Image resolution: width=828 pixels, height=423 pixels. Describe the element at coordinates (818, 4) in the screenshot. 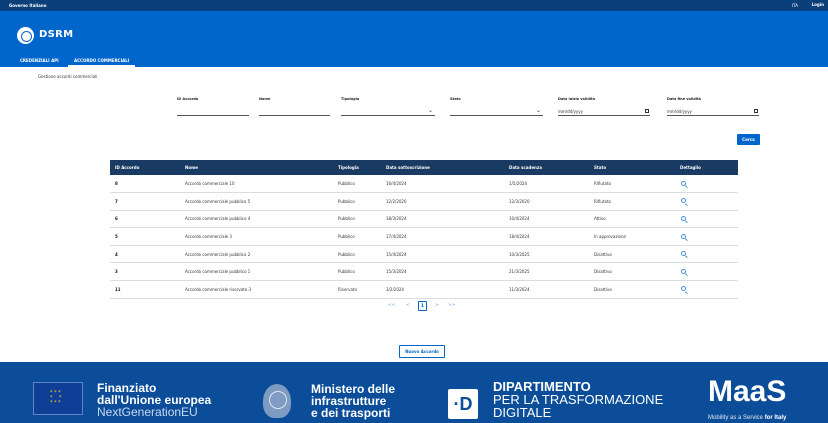

I see `login-link: Login` at that location.